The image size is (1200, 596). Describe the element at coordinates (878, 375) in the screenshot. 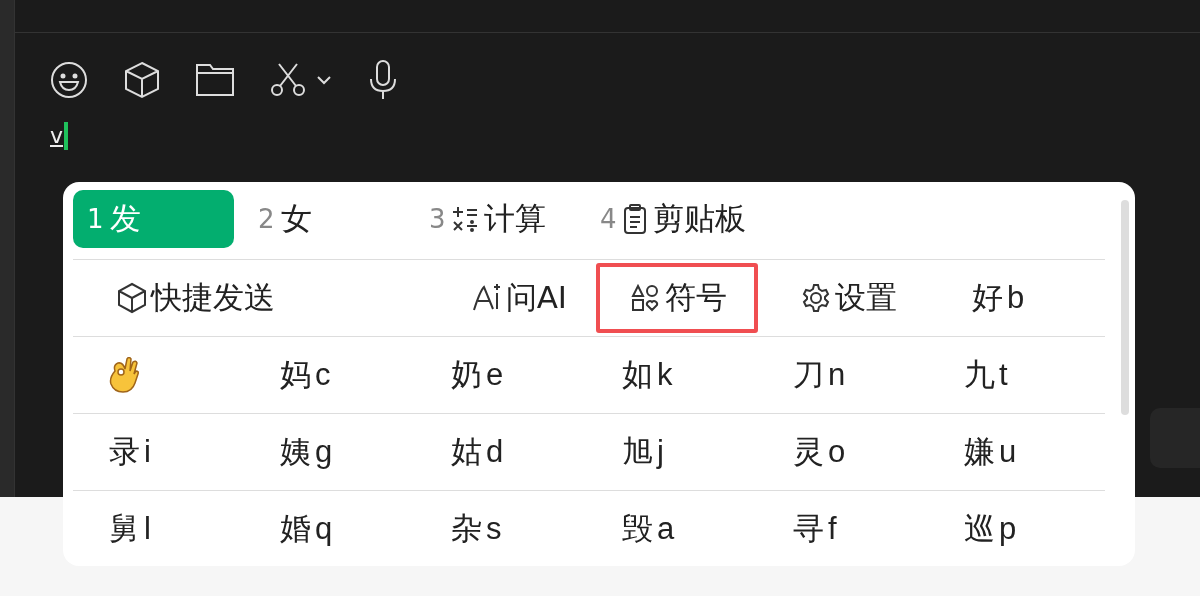

I see `candidate-item: 刀 n` at that location.